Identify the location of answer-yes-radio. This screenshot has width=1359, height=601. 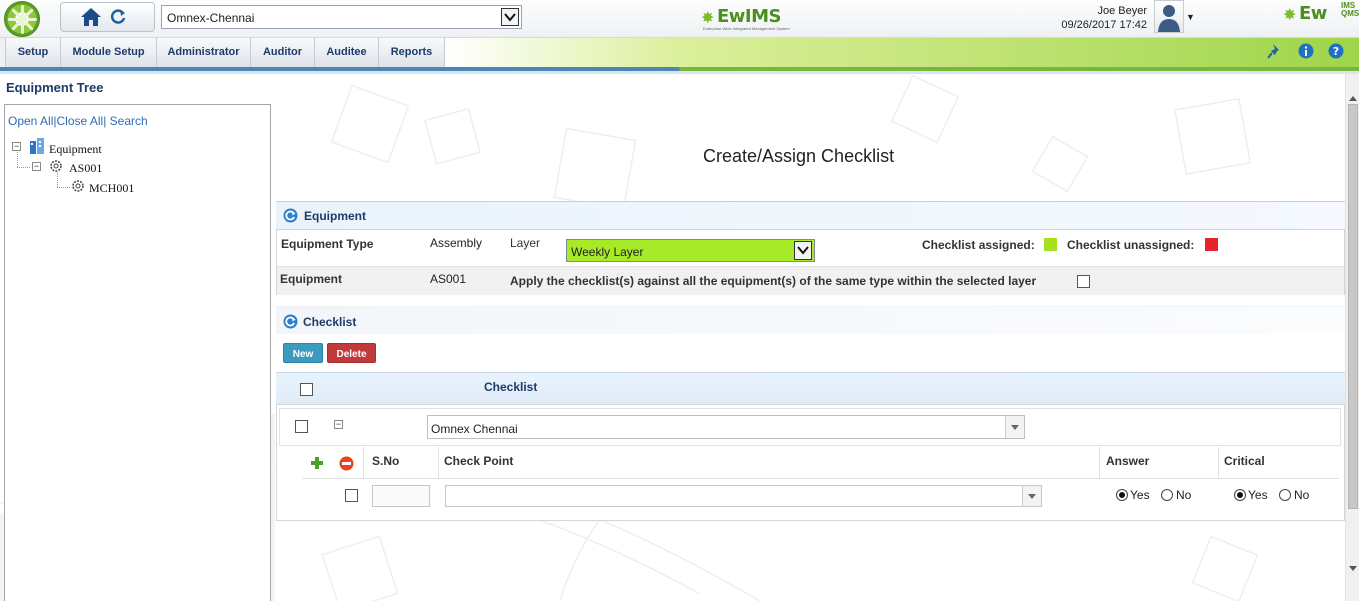
(1122, 495).